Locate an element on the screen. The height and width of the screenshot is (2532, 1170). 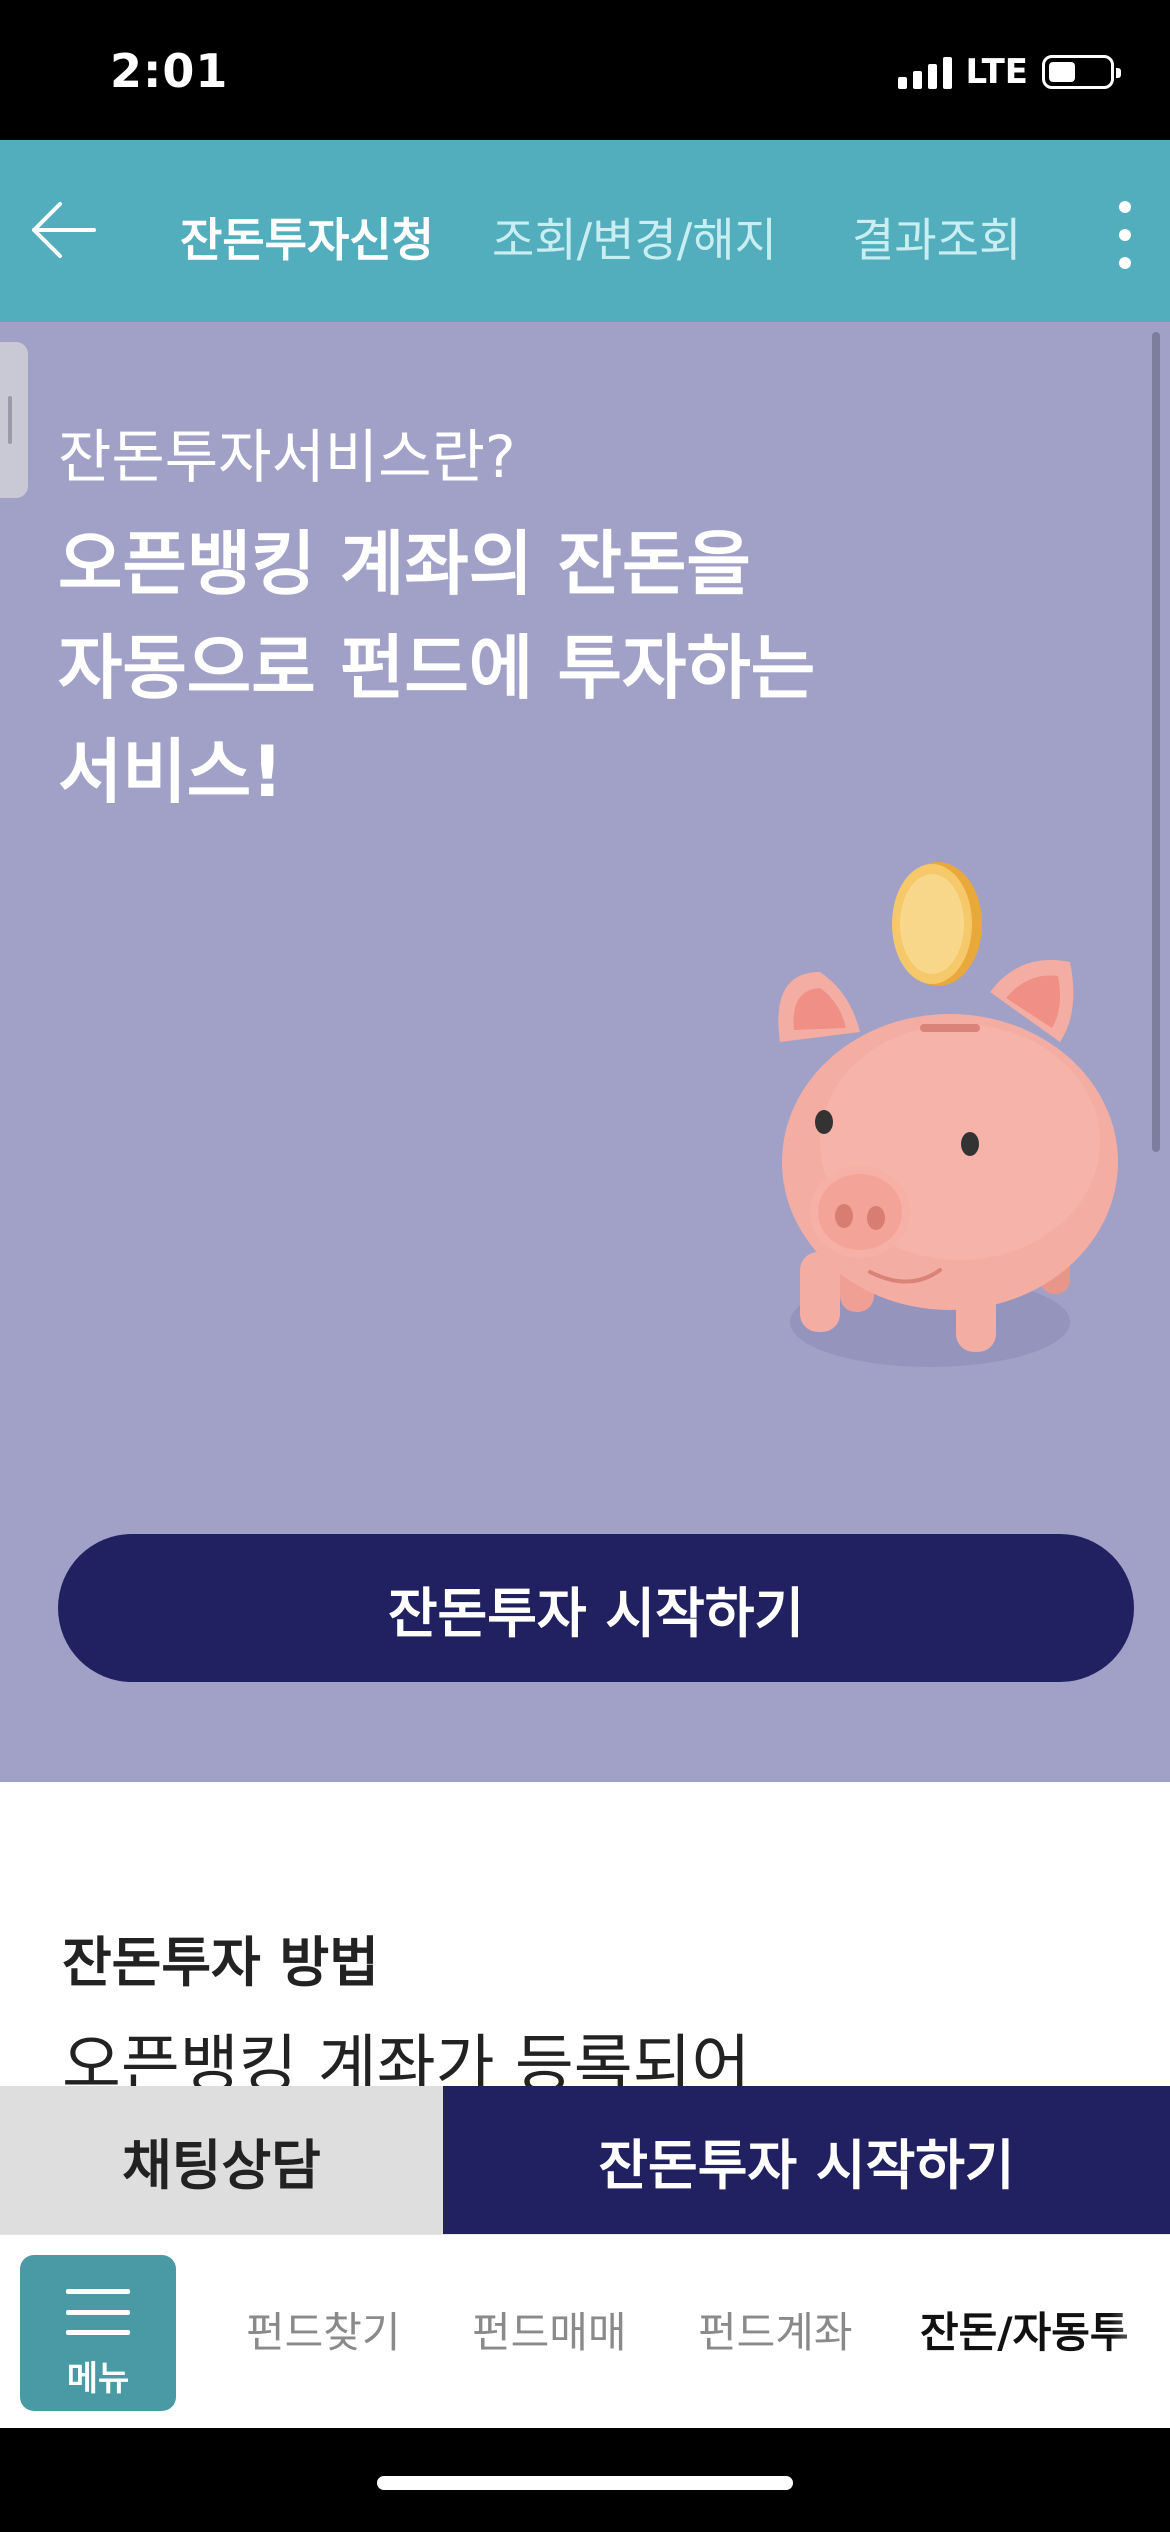
network-label: LTE is located at coordinates (996, 72).